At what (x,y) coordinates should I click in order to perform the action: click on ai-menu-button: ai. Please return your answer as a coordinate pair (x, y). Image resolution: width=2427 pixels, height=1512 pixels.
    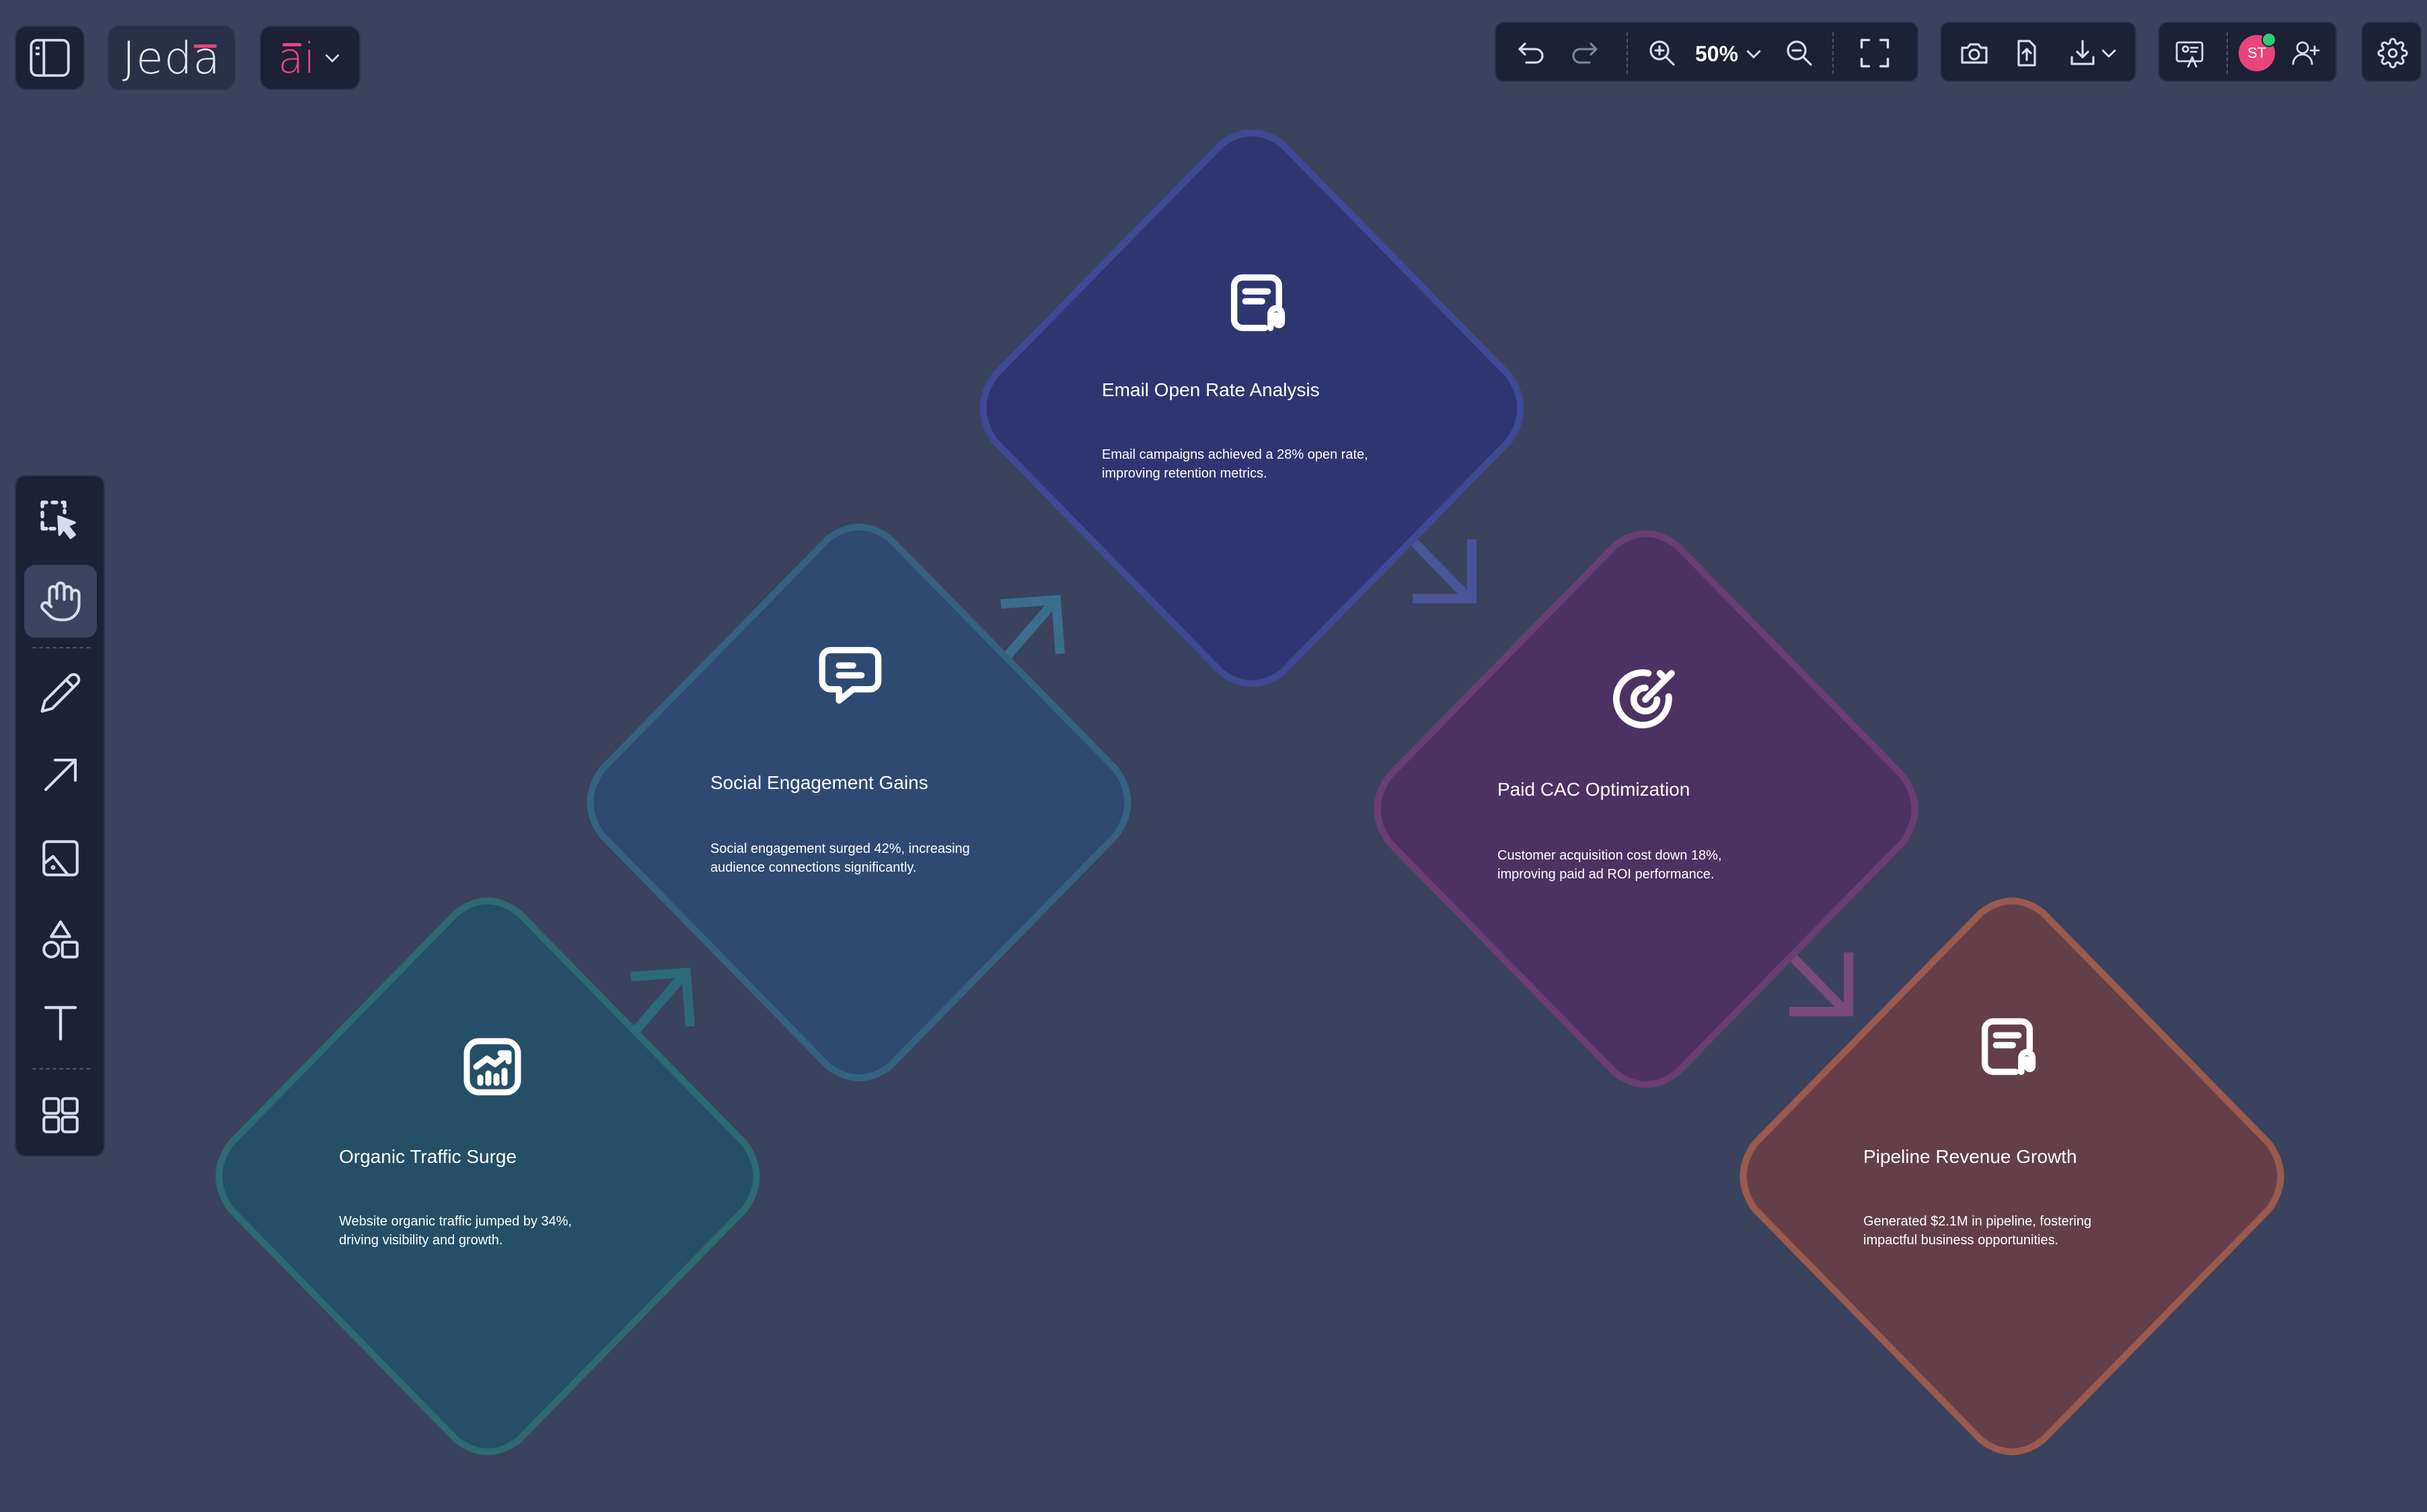
    Looking at the image, I should click on (311, 58).